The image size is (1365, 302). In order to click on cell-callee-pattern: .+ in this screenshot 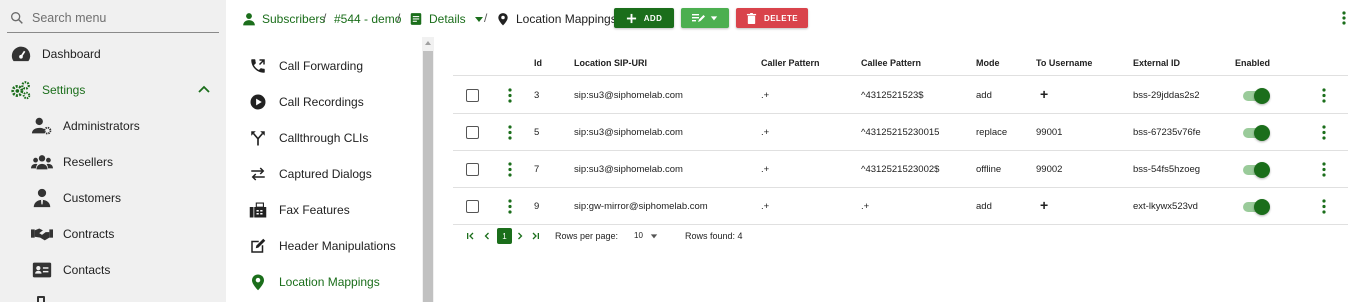, I will do `click(865, 206)`.